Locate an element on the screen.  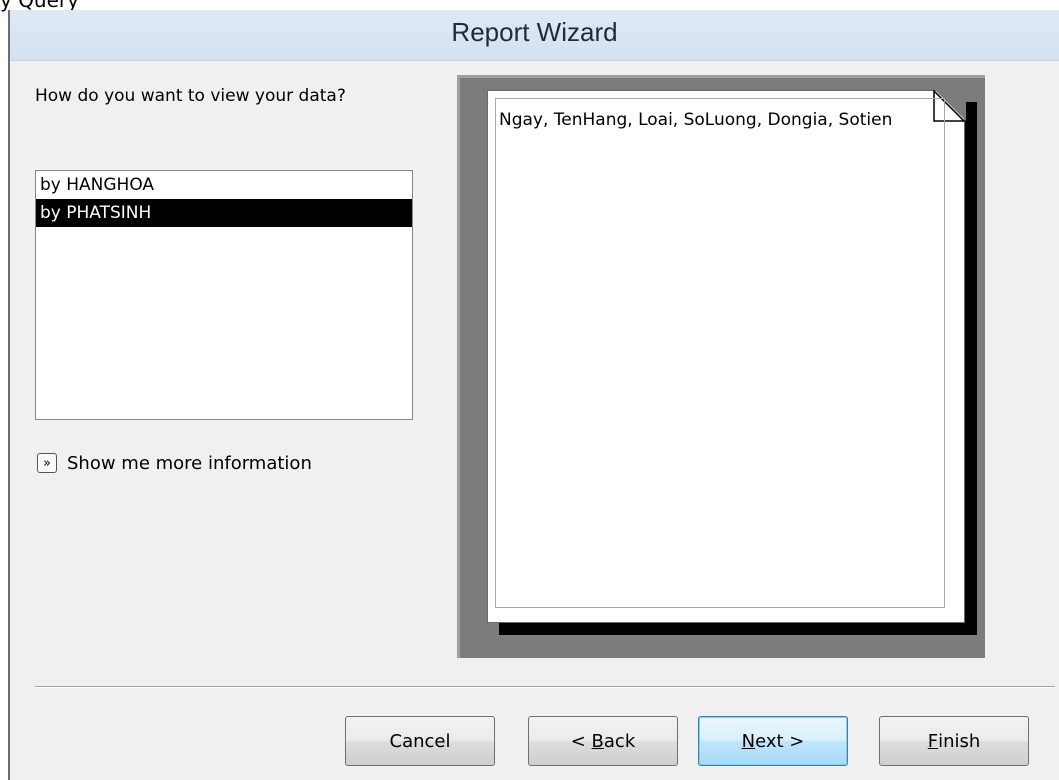
back-button-mnemonic: B is located at coordinates (597, 741).